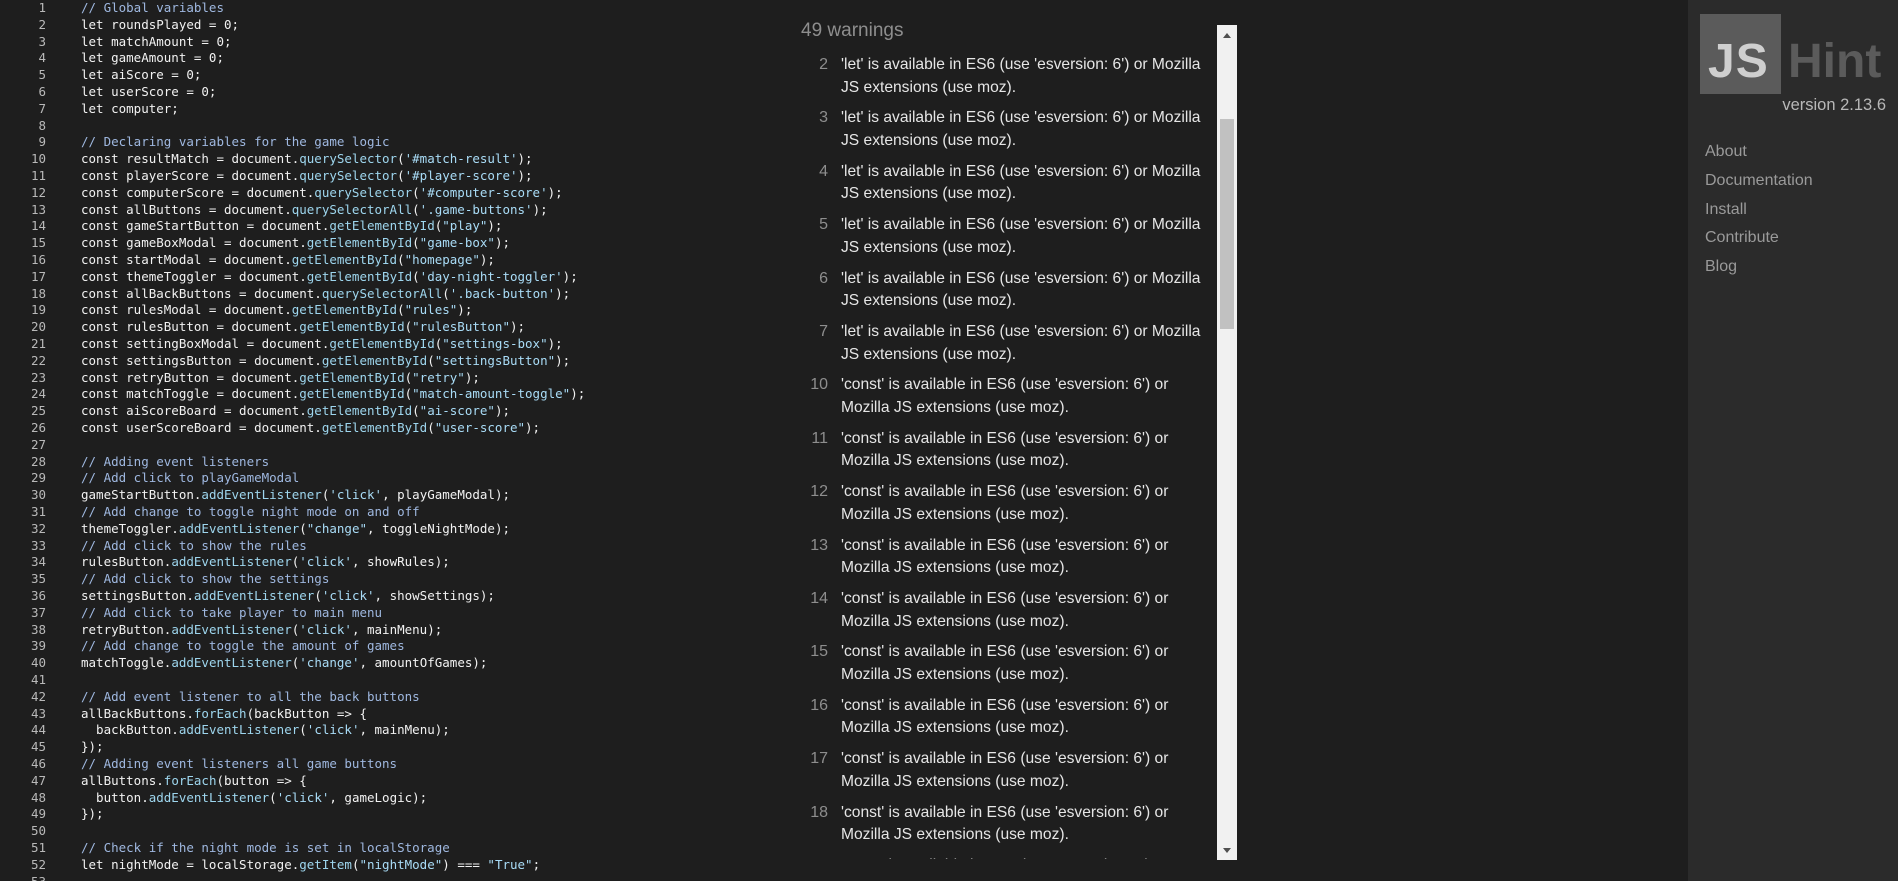 This screenshot has width=1898, height=881. I want to click on code-token: "change", so click(337, 528).